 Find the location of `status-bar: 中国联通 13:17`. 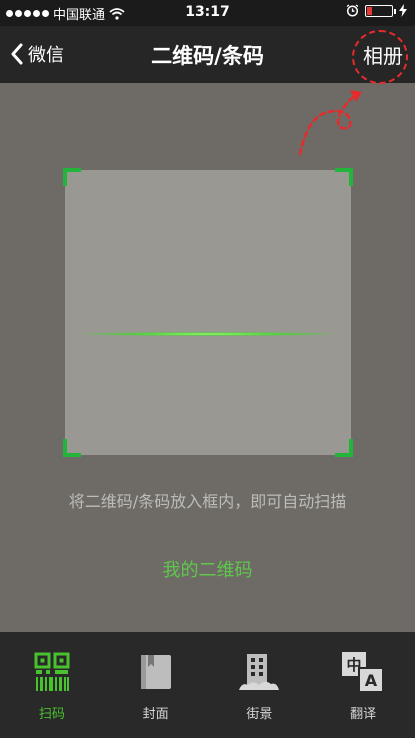

status-bar: 中国联通 13:17 is located at coordinates (207, 13).